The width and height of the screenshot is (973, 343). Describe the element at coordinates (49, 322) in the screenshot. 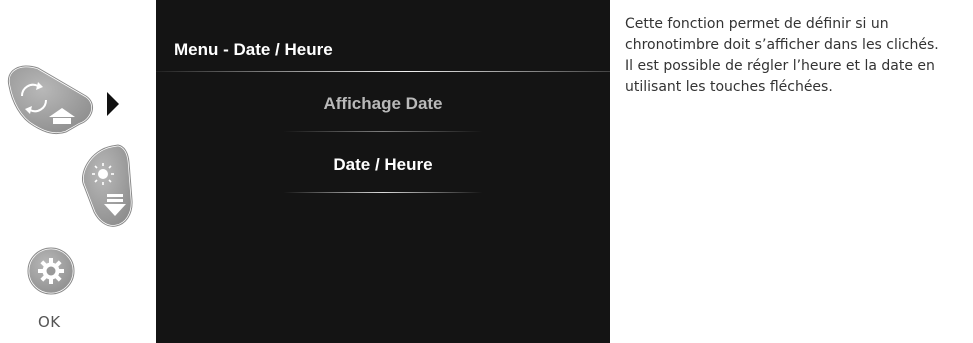

I see `ok-label: OK` at that location.